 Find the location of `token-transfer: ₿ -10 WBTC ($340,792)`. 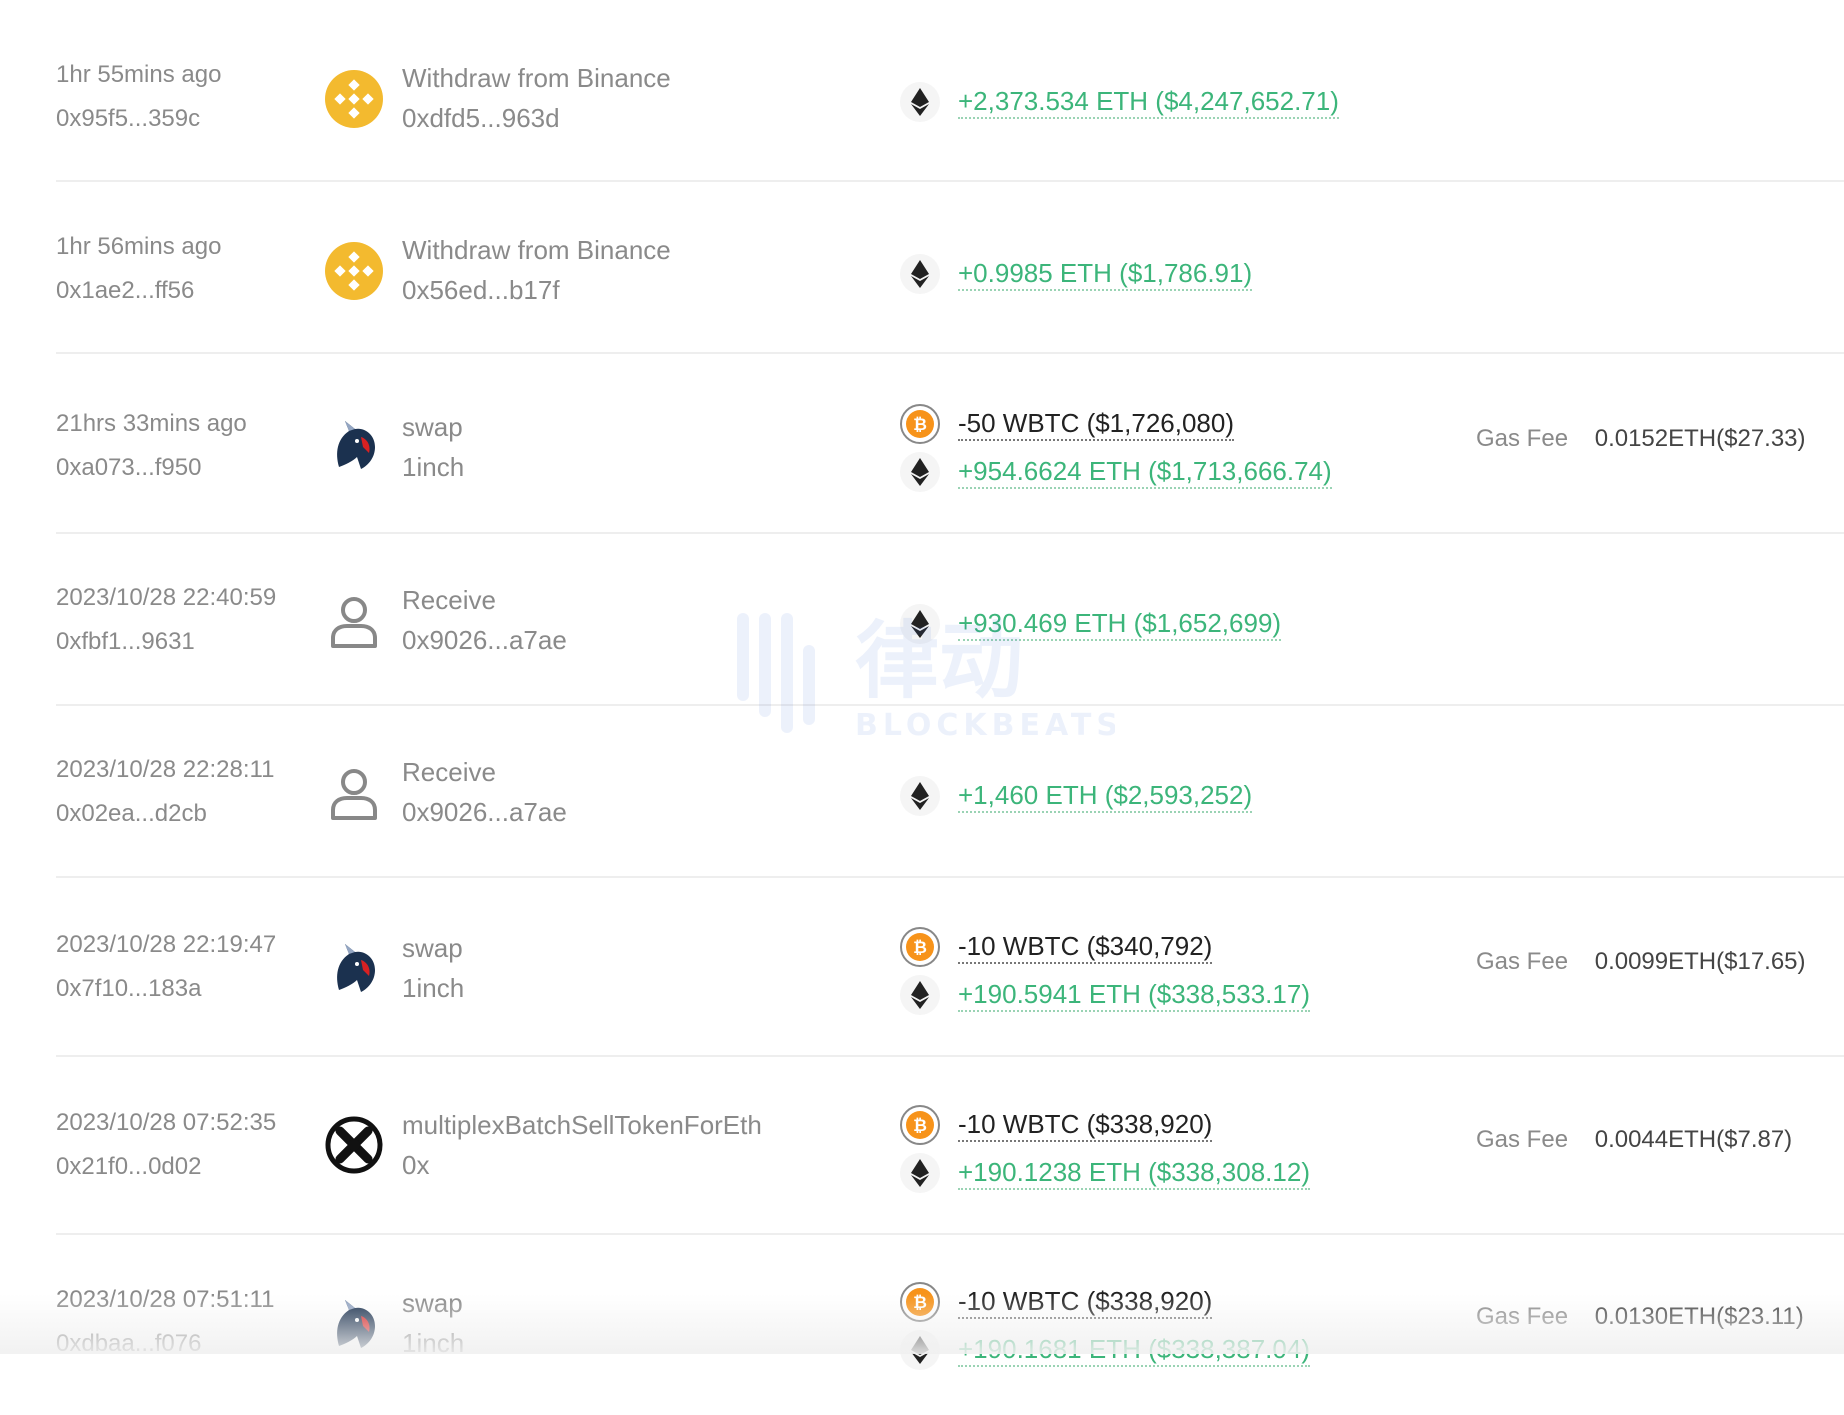

token-transfer: ₿ -10 WBTC ($340,792) is located at coordinates (1056, 947).